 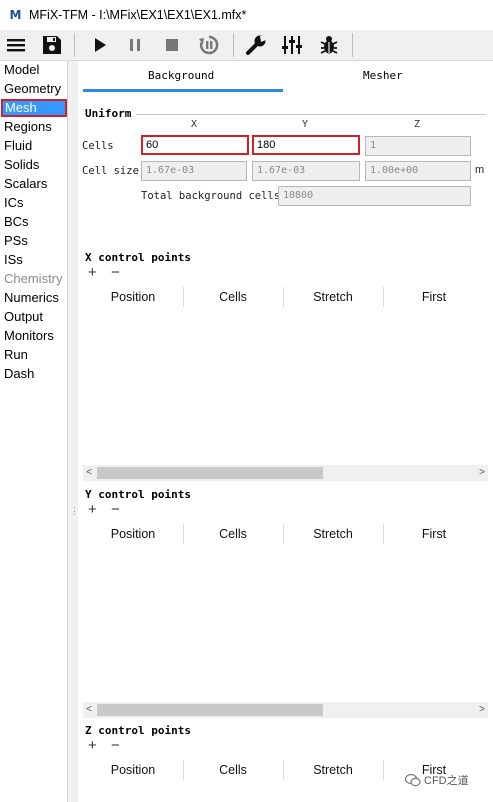 What do you see at coordinates (74, 511) in the screenshot?
I see `splitter-handle: ⋮` at bounding box center [74, 511].